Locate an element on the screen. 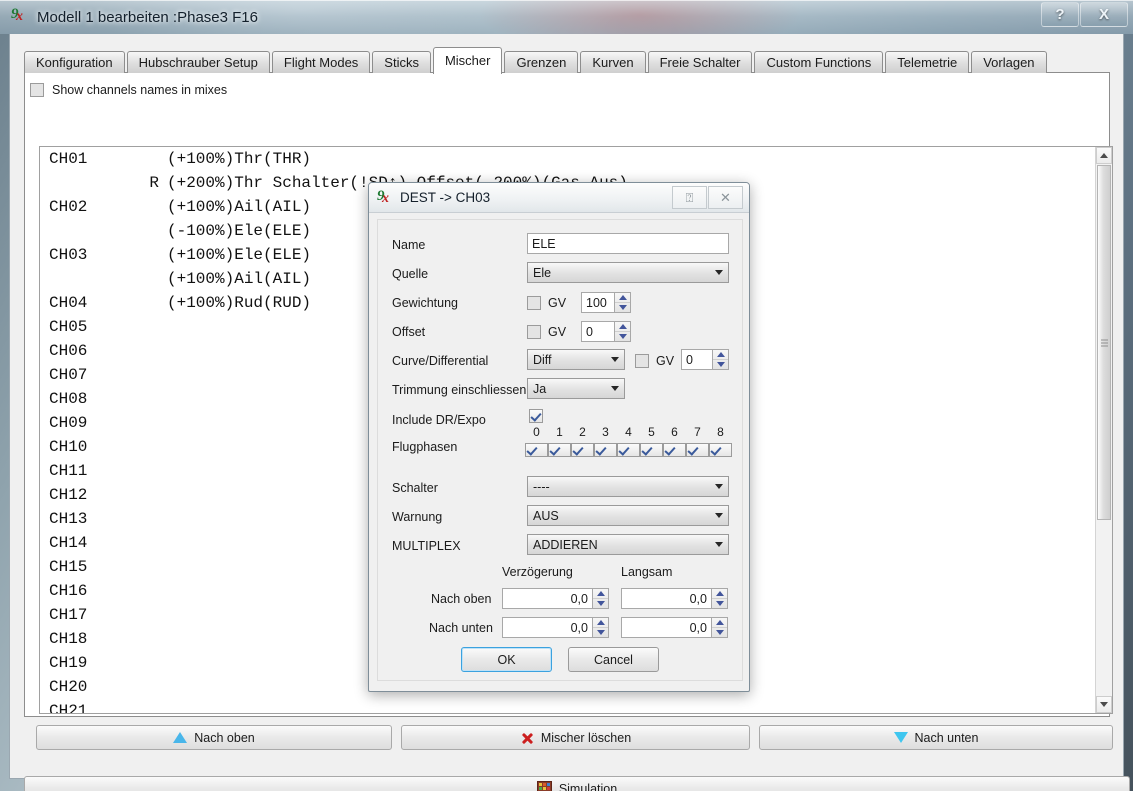  flugphase-4-checkbox is located at coordinates (628, 450).